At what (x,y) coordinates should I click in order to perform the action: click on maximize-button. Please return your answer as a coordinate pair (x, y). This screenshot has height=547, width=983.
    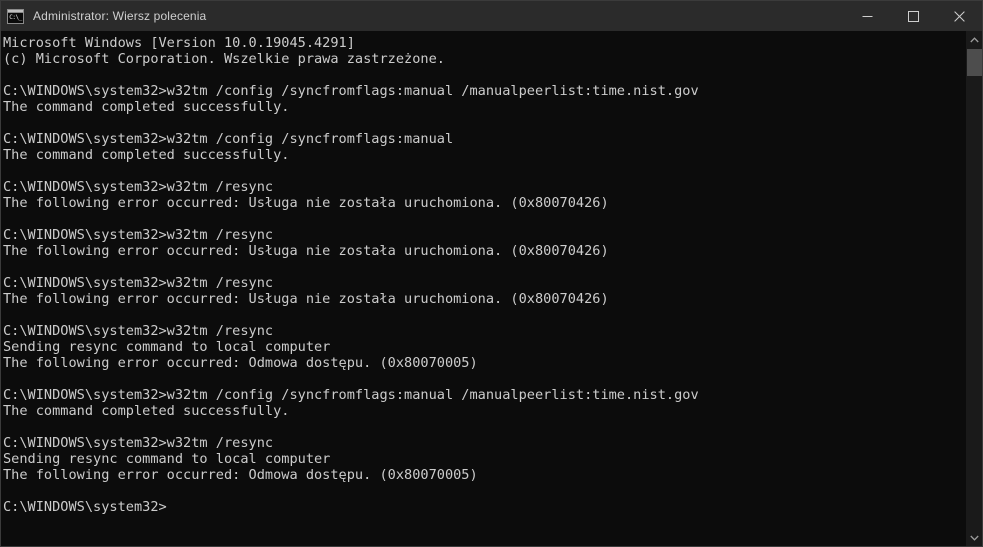
    Looking at the image, I should click on (913, 16).